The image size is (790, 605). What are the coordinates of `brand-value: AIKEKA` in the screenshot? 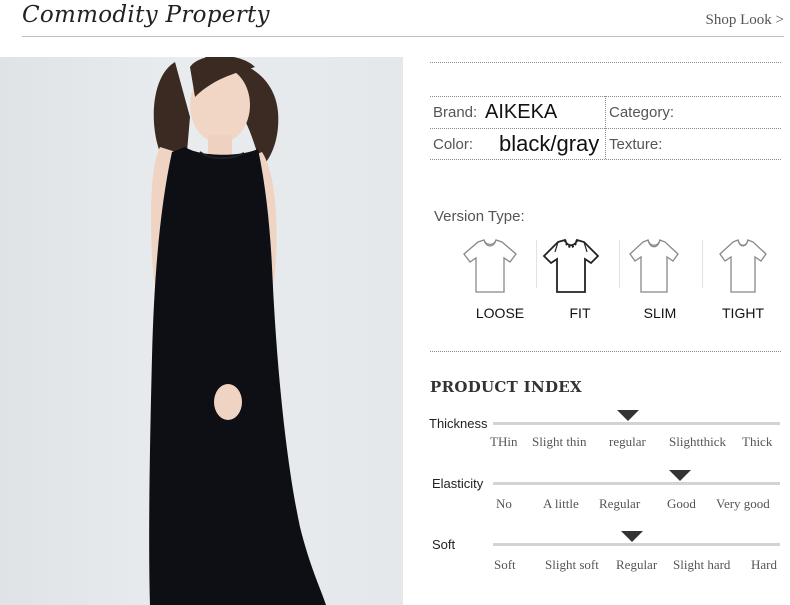 It's located at (521, 112).